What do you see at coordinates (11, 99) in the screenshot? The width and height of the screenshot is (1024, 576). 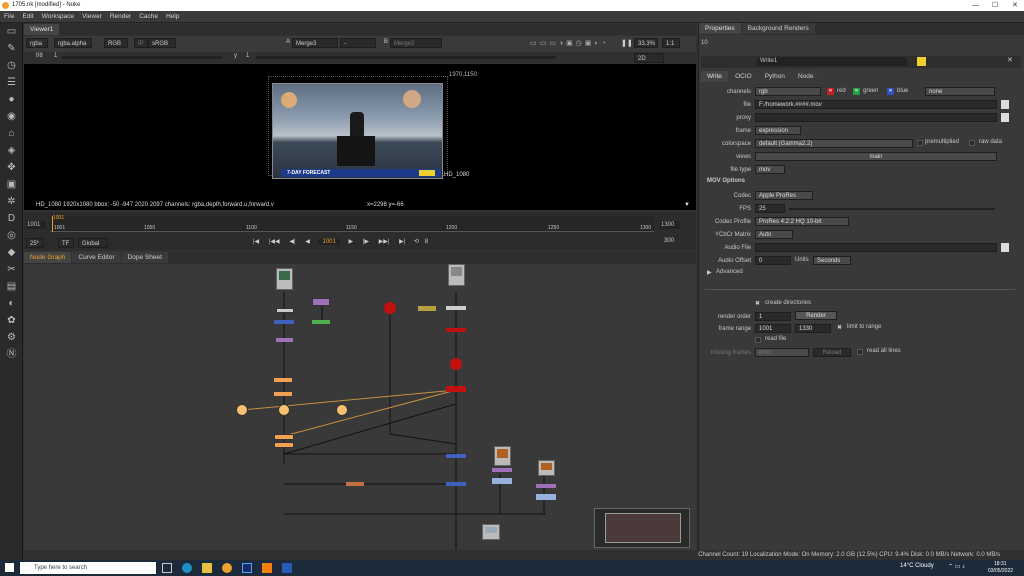 I see `color-nodes-icon: ●` at bounding box center [11, 99].